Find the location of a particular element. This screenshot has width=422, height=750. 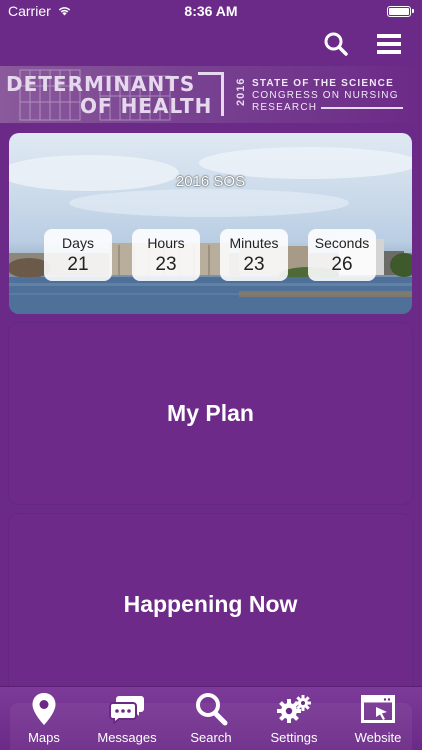

countdown-seconds-label: Seconds is located at coordinates (342, 243).